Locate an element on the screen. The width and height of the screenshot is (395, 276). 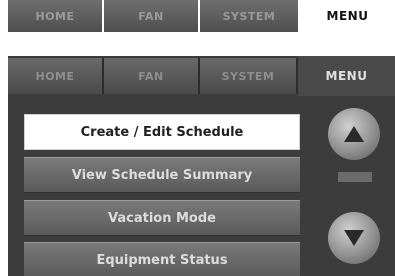
top-tab-fan: FAN is located at coordinates (152, 16).